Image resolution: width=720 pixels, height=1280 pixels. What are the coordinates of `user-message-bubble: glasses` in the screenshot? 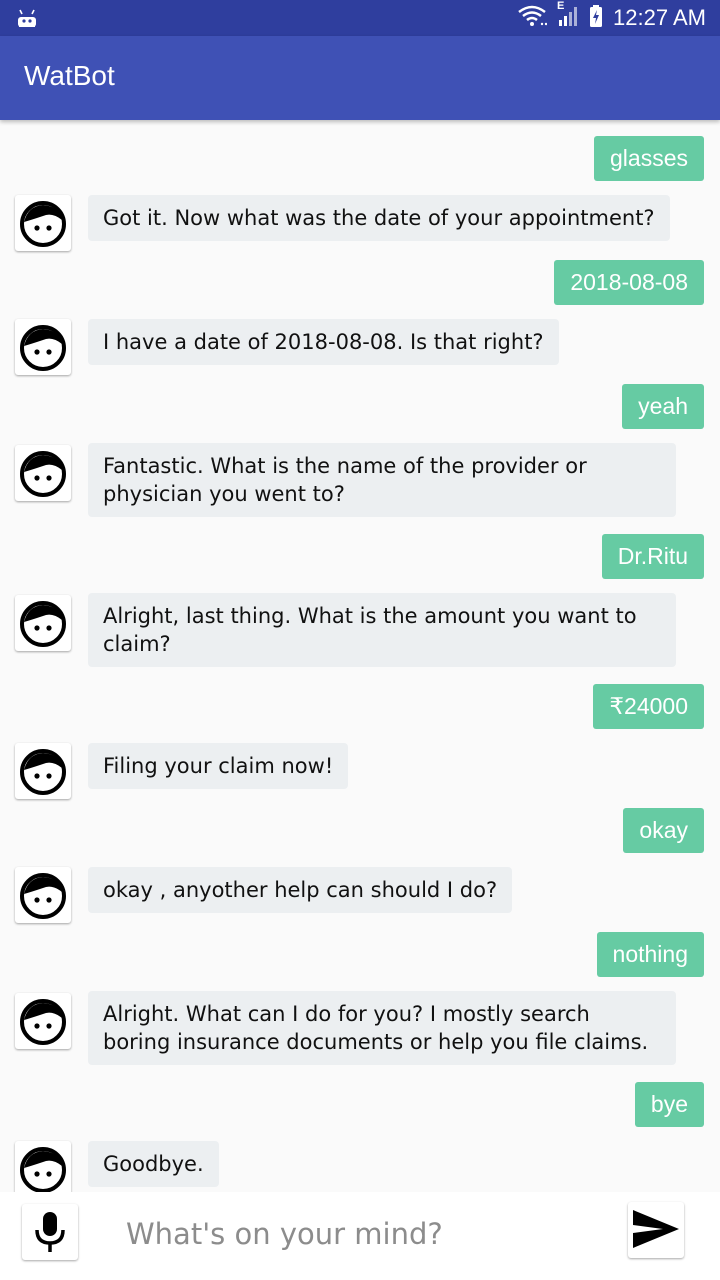 It's located at (649, 158).